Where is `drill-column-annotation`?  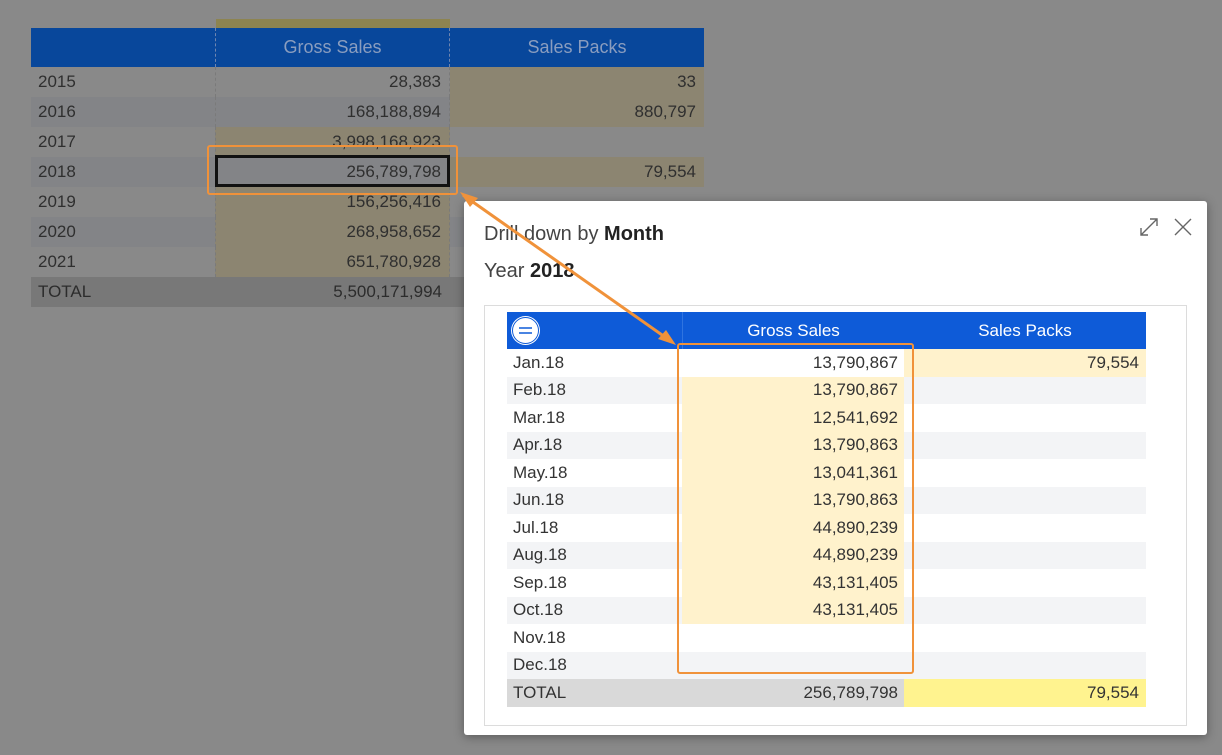
drill-column-annotation is located at coordinates (795, 508).